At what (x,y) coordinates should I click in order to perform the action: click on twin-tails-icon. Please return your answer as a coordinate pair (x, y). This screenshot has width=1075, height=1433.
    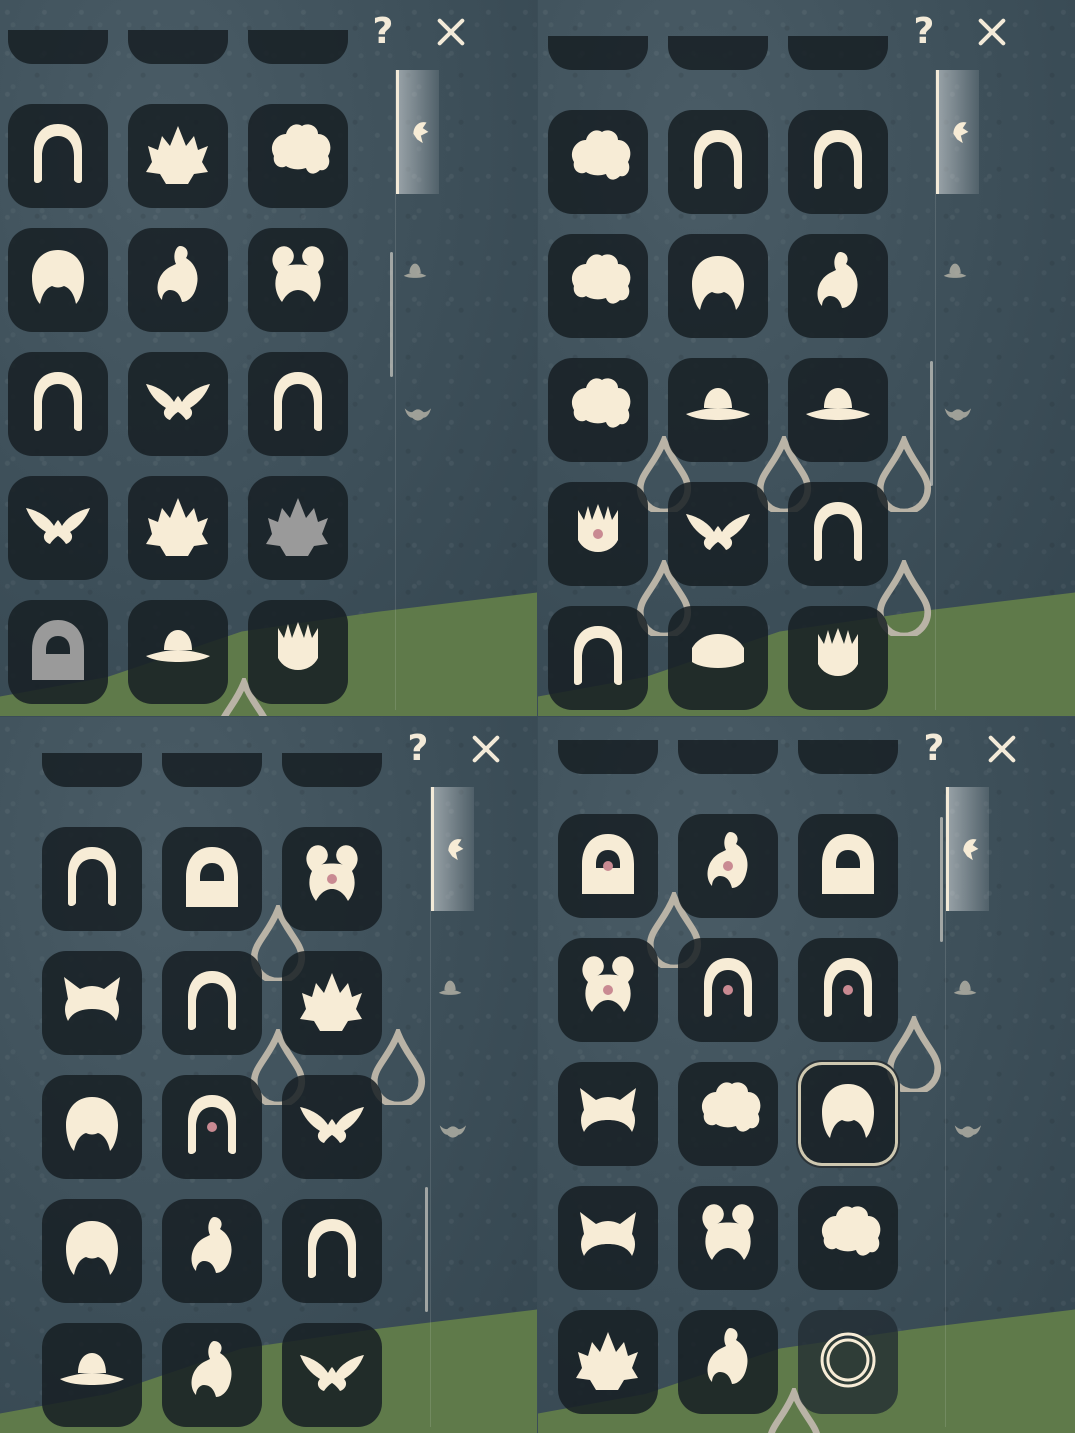
    Looking at the image, I should click on (728, 1238).